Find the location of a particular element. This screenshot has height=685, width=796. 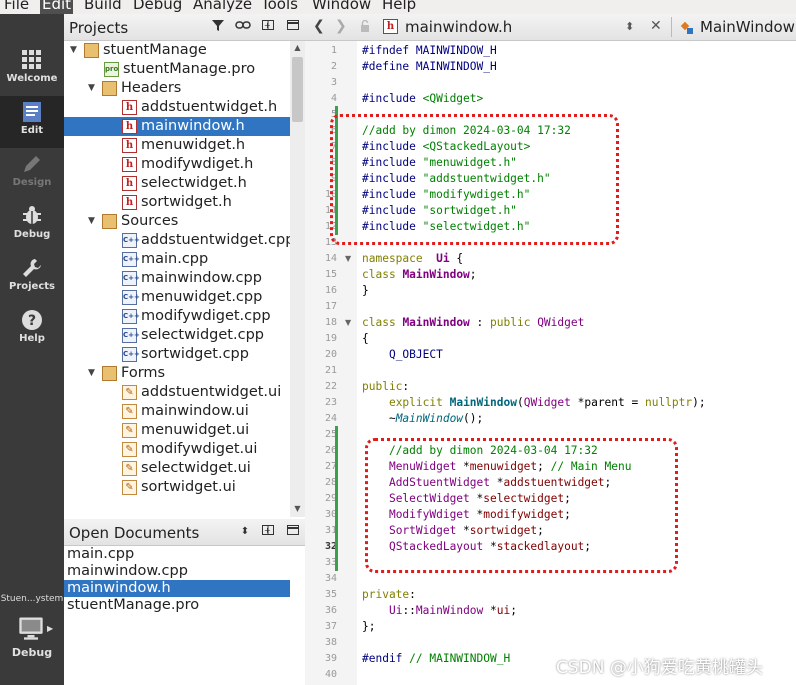

link-icon is located at coordinates (243, 27).